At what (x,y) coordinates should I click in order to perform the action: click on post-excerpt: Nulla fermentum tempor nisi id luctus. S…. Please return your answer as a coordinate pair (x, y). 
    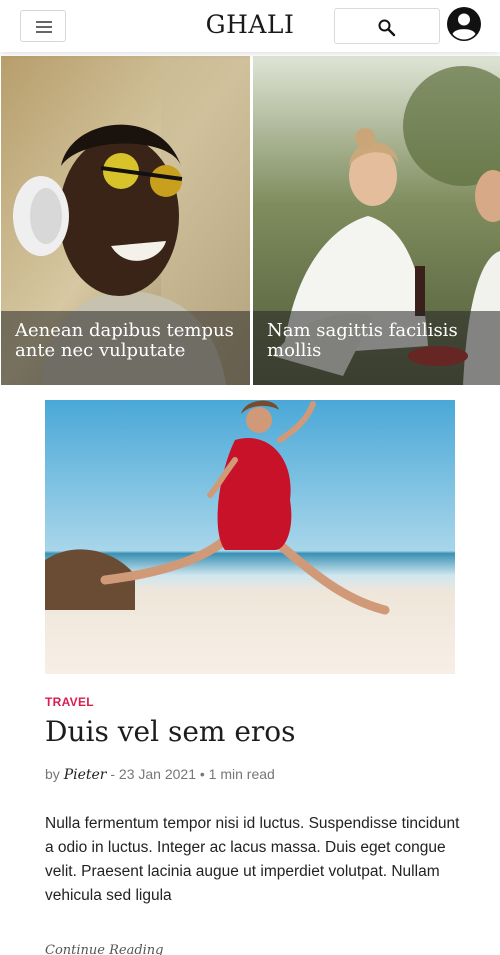
    Looking at the image, I should click on (252, 859).